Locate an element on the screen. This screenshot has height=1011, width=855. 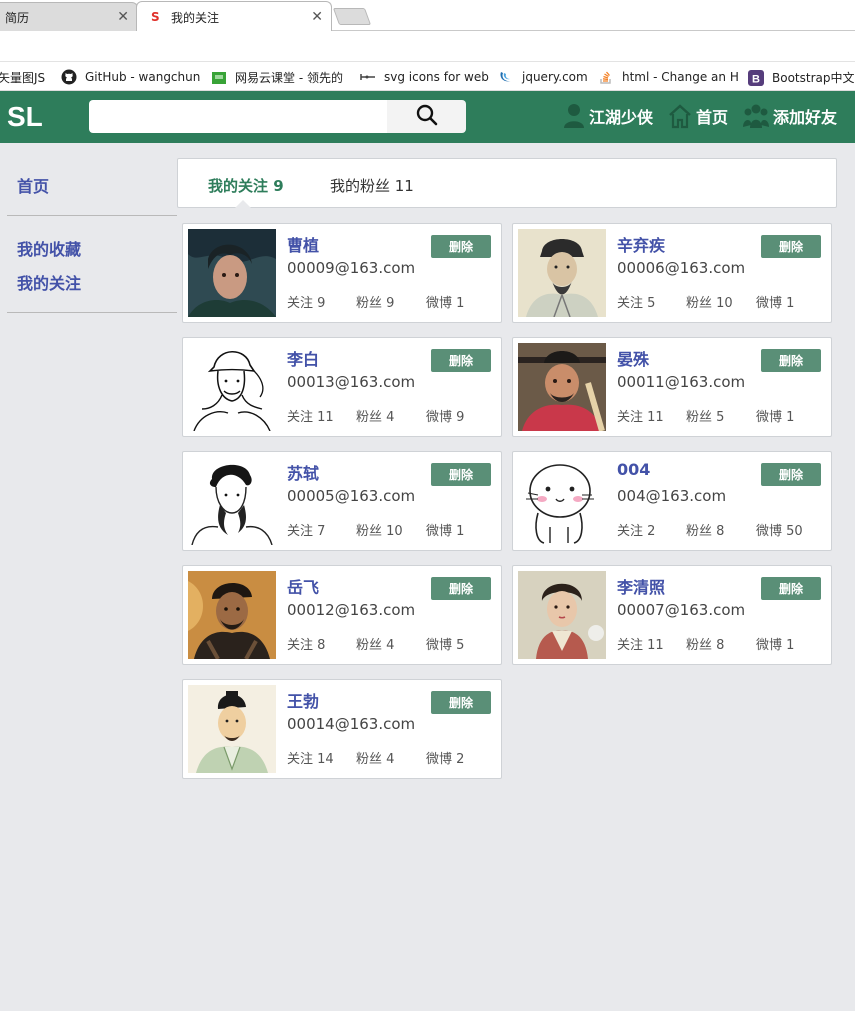
following-count: 关注 7 is located at coordinates (306, 529).